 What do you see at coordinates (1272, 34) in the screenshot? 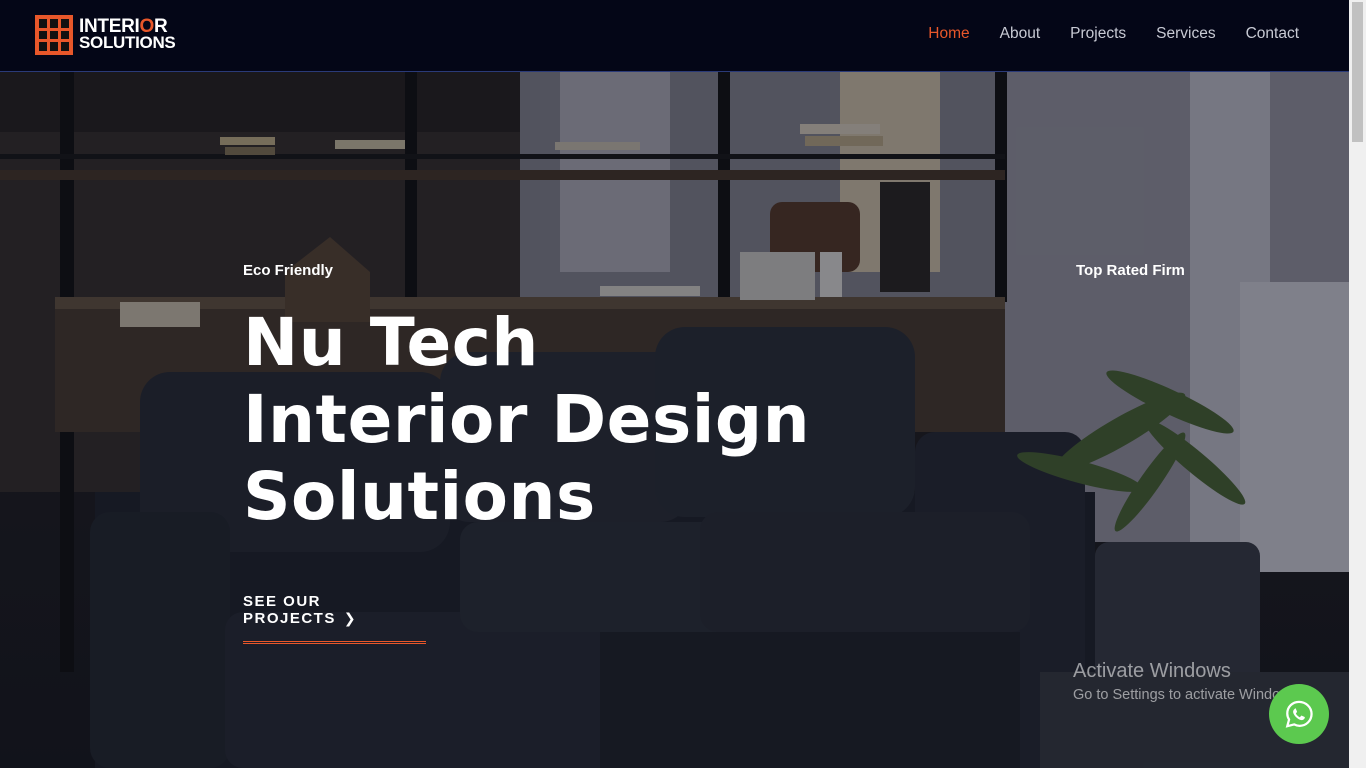
I see `nav-contact: Contact` at bounding box center [1272, 34].